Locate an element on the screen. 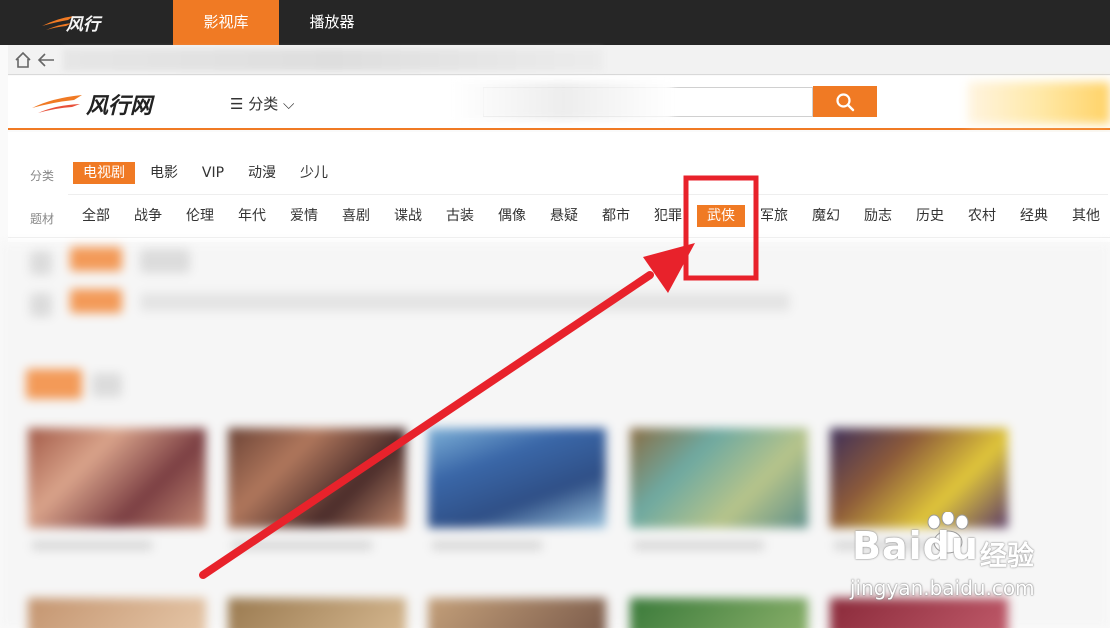  row-divider is located at coordinates (588, 194).